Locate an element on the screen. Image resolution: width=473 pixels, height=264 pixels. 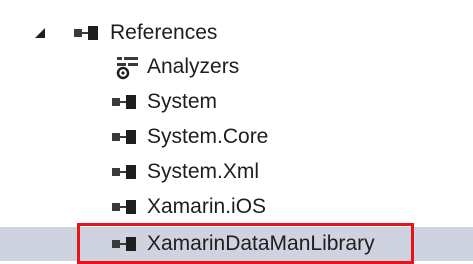
references-label: References is located at coordinates (164, 32).